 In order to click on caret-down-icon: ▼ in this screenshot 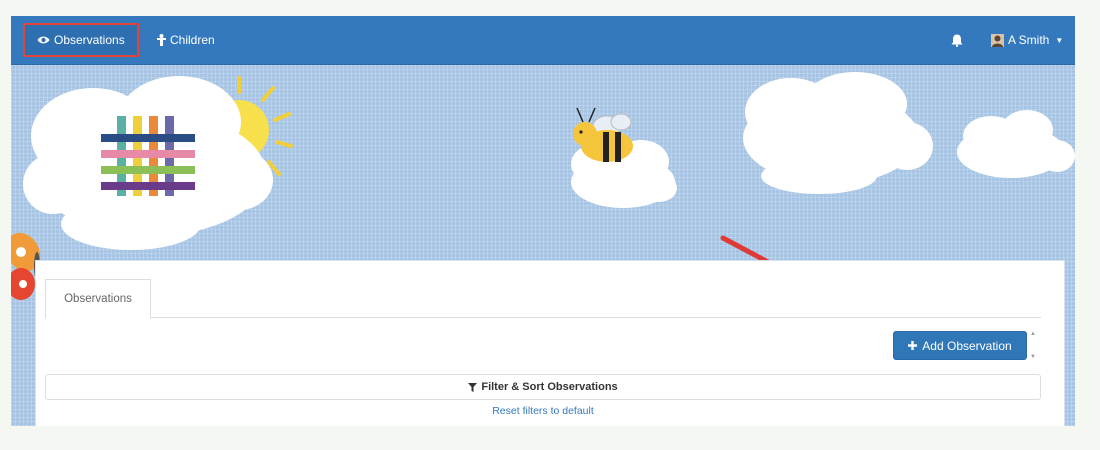, I will do `click(1059, 40)`.